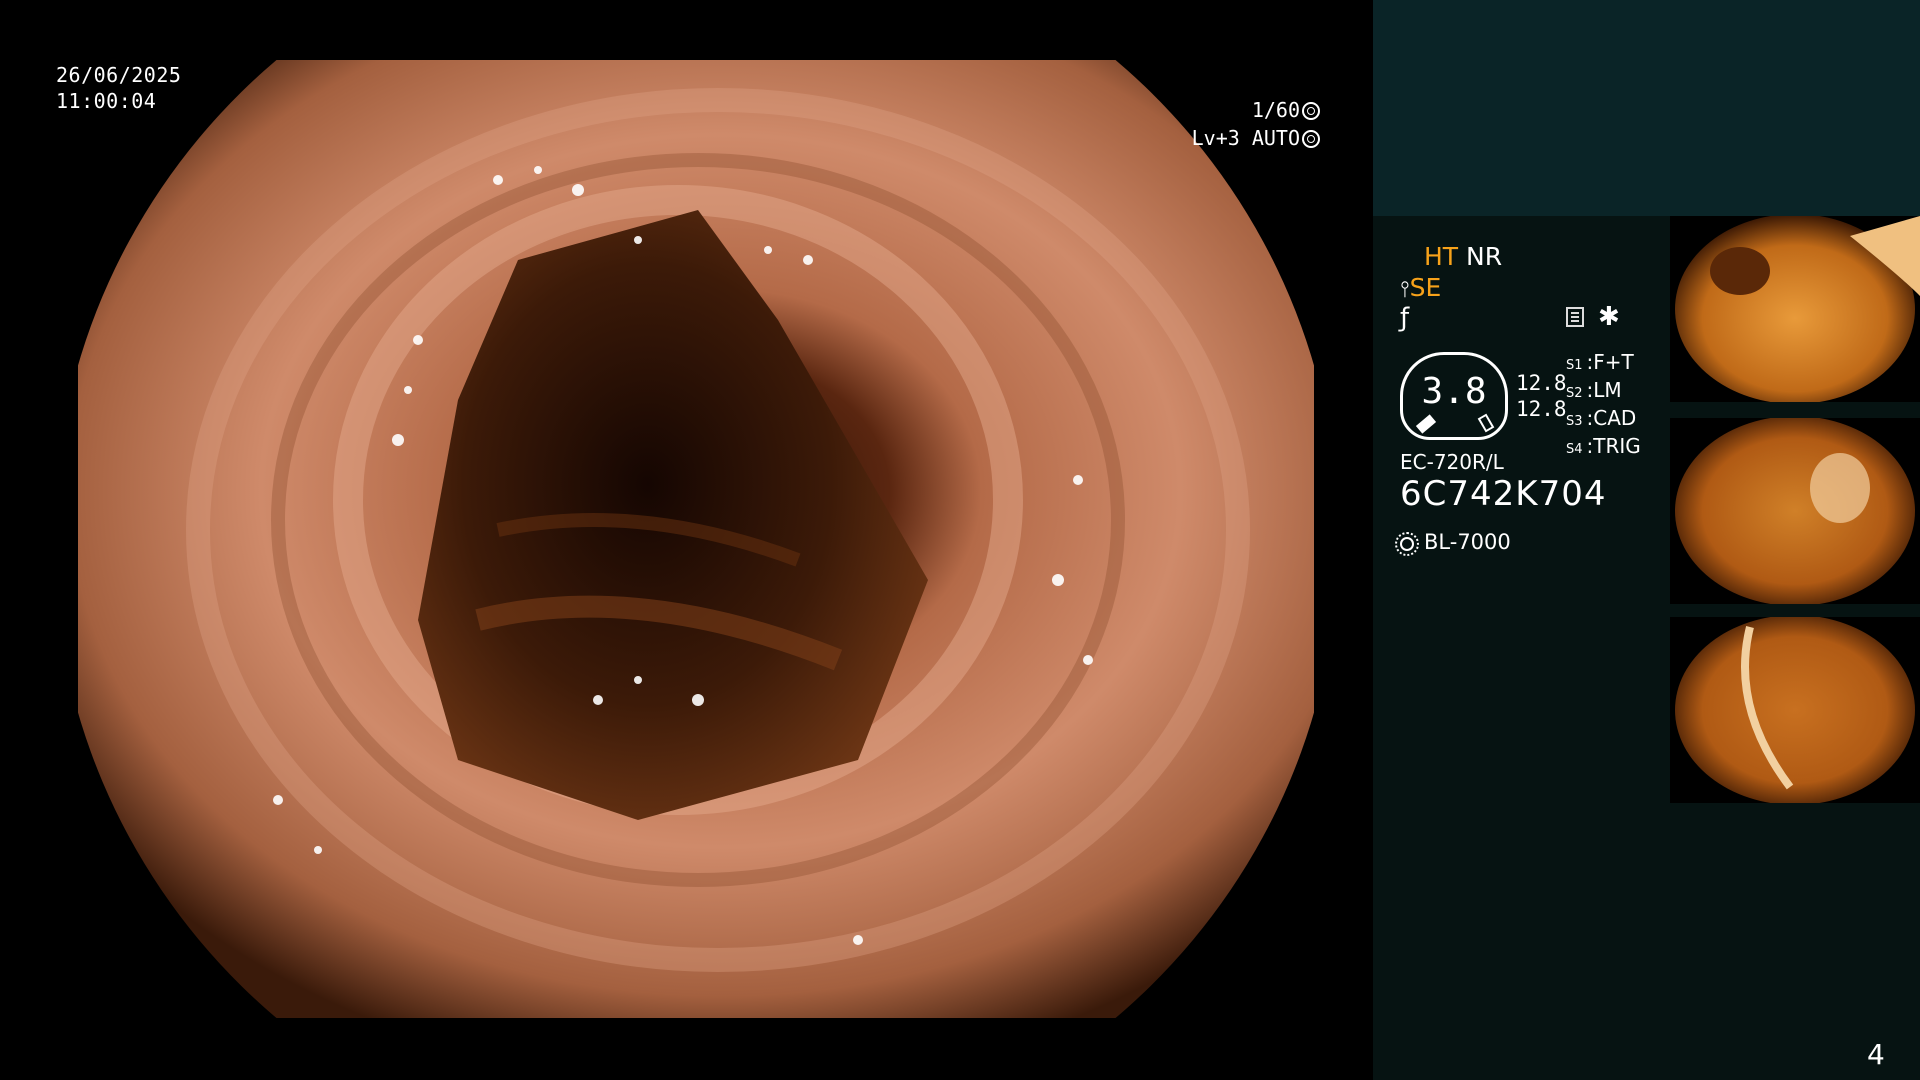 The height and width of the screenshot is (1080, 1920). I want to click on zoom-wide-icon, so click(1426, 424).